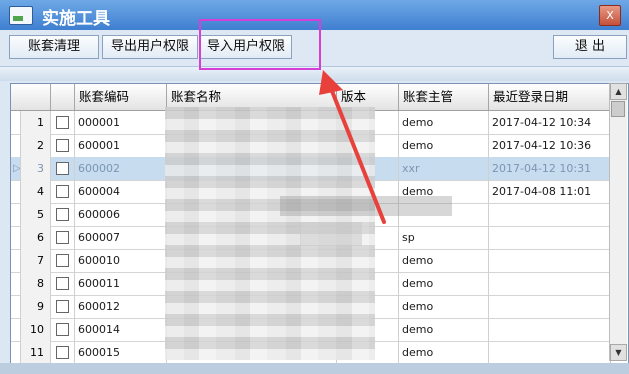  Describe the element at coordinates (618, 91) in the screenshot. I see `scroll-up-icon: ▲` at that location.